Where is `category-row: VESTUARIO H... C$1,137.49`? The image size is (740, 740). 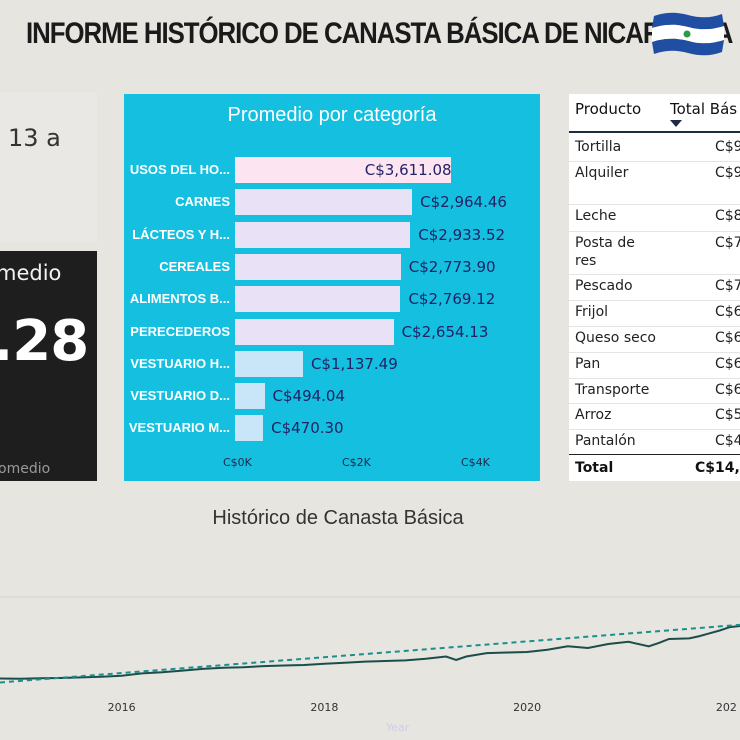
category-row: VESTUARIO H... C$1,137.49 is located at coordinates (332, 363).